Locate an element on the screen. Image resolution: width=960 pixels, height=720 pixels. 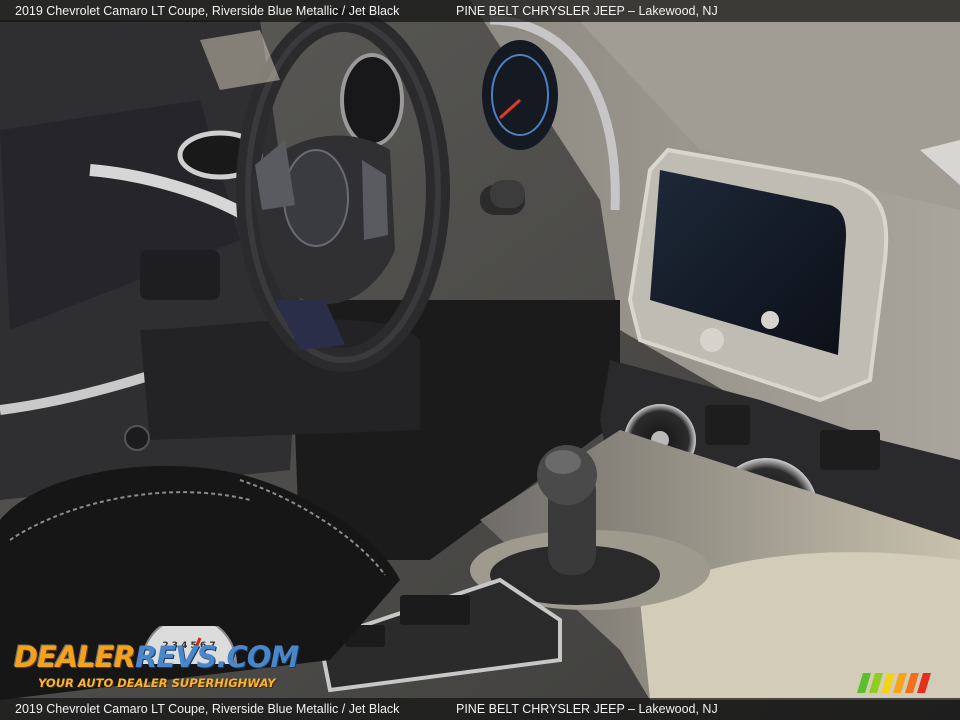
color-stripes-logo is located at coordinates (894, 683).